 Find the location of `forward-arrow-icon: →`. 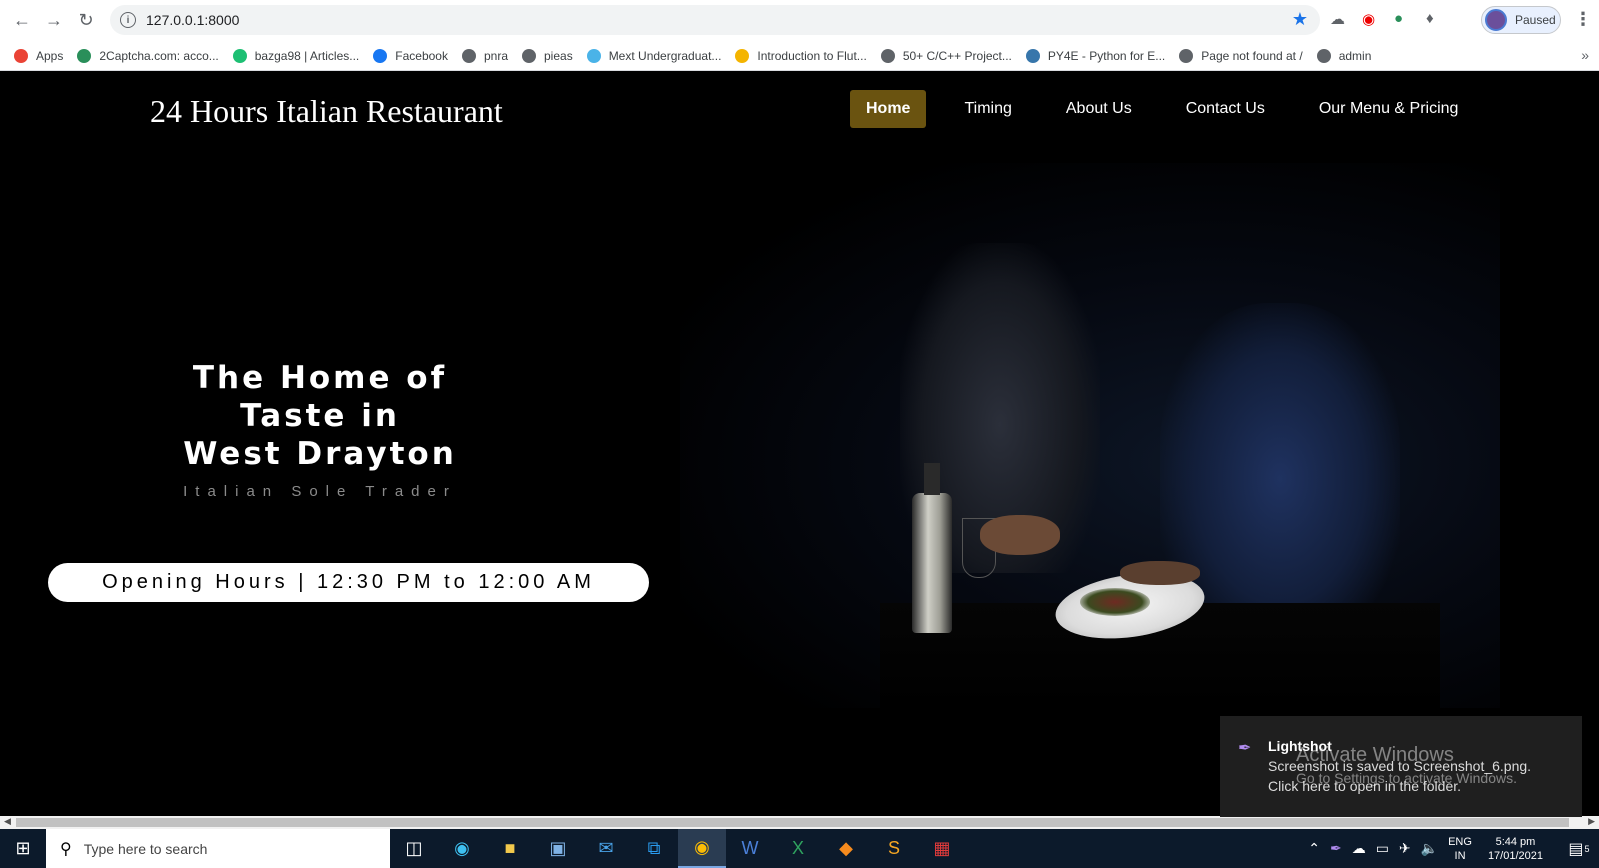

forward-arrow-icon: → is located at coordinates (54, 21).